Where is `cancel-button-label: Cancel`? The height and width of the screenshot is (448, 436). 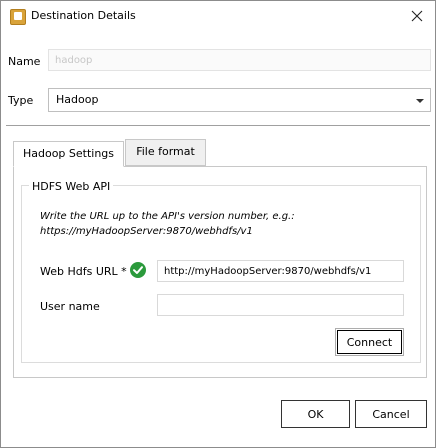 cancel-button-label: Cancel is located at coordinates (391, 414).